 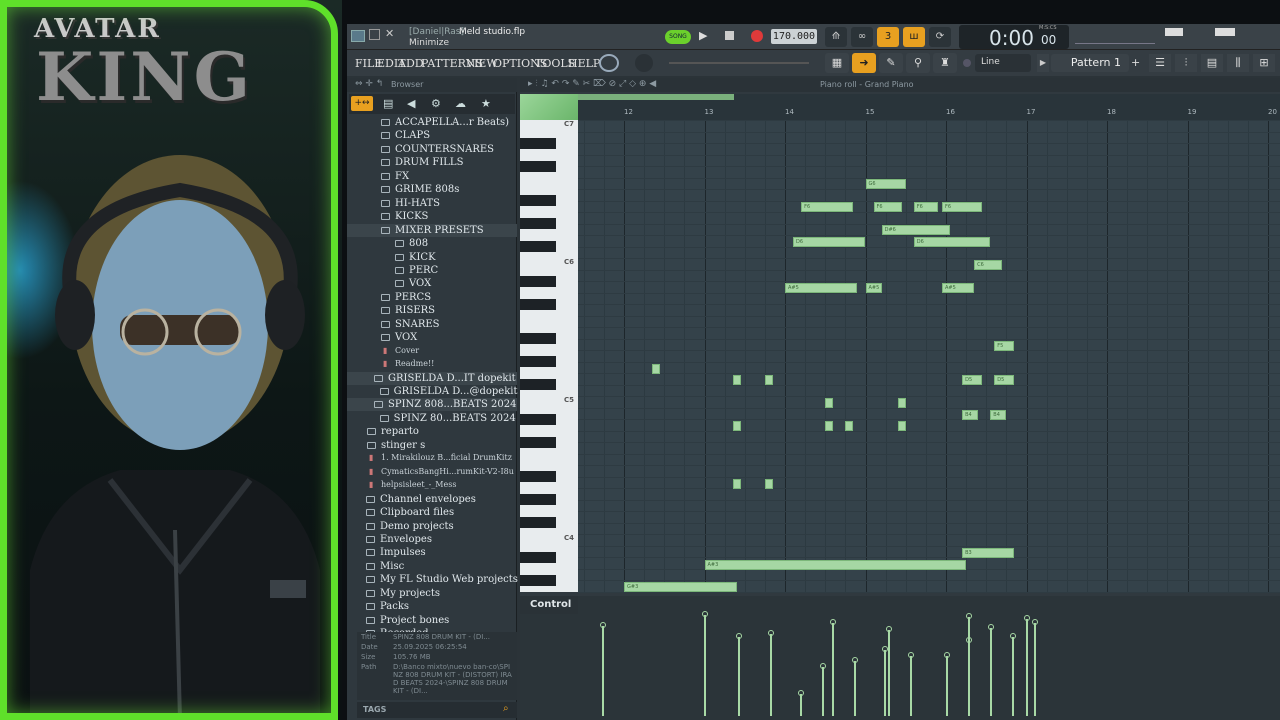 What do you see at coordinates (388, 103) in the screenshot?
I see `browser-project-icon: ▤` at bounding box center [388, 103].